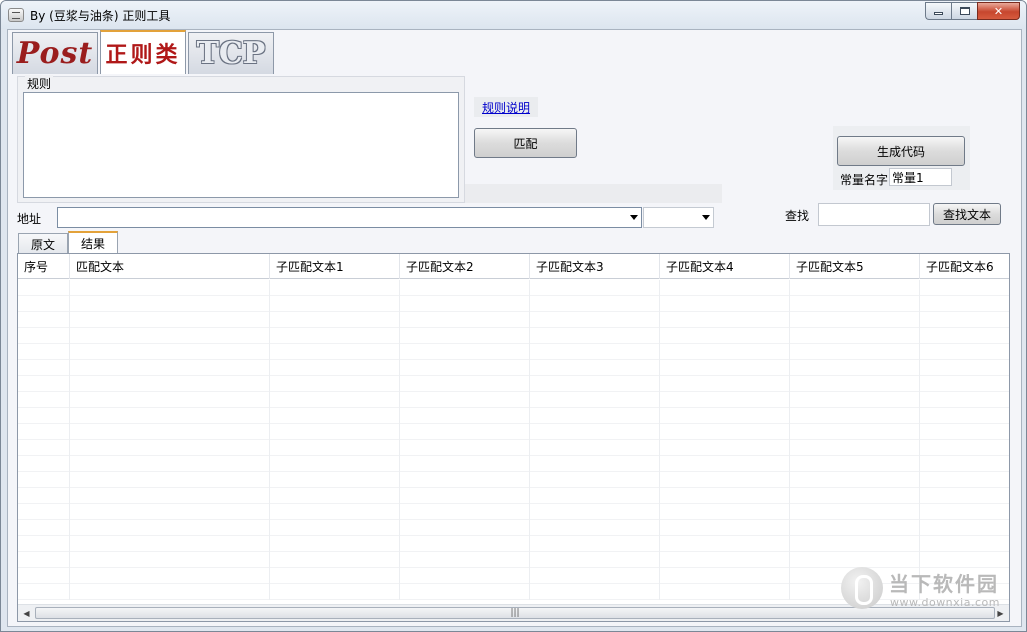 The image size is (1027, 632). I want to click on tab-result: 结果, so click(93, 242).